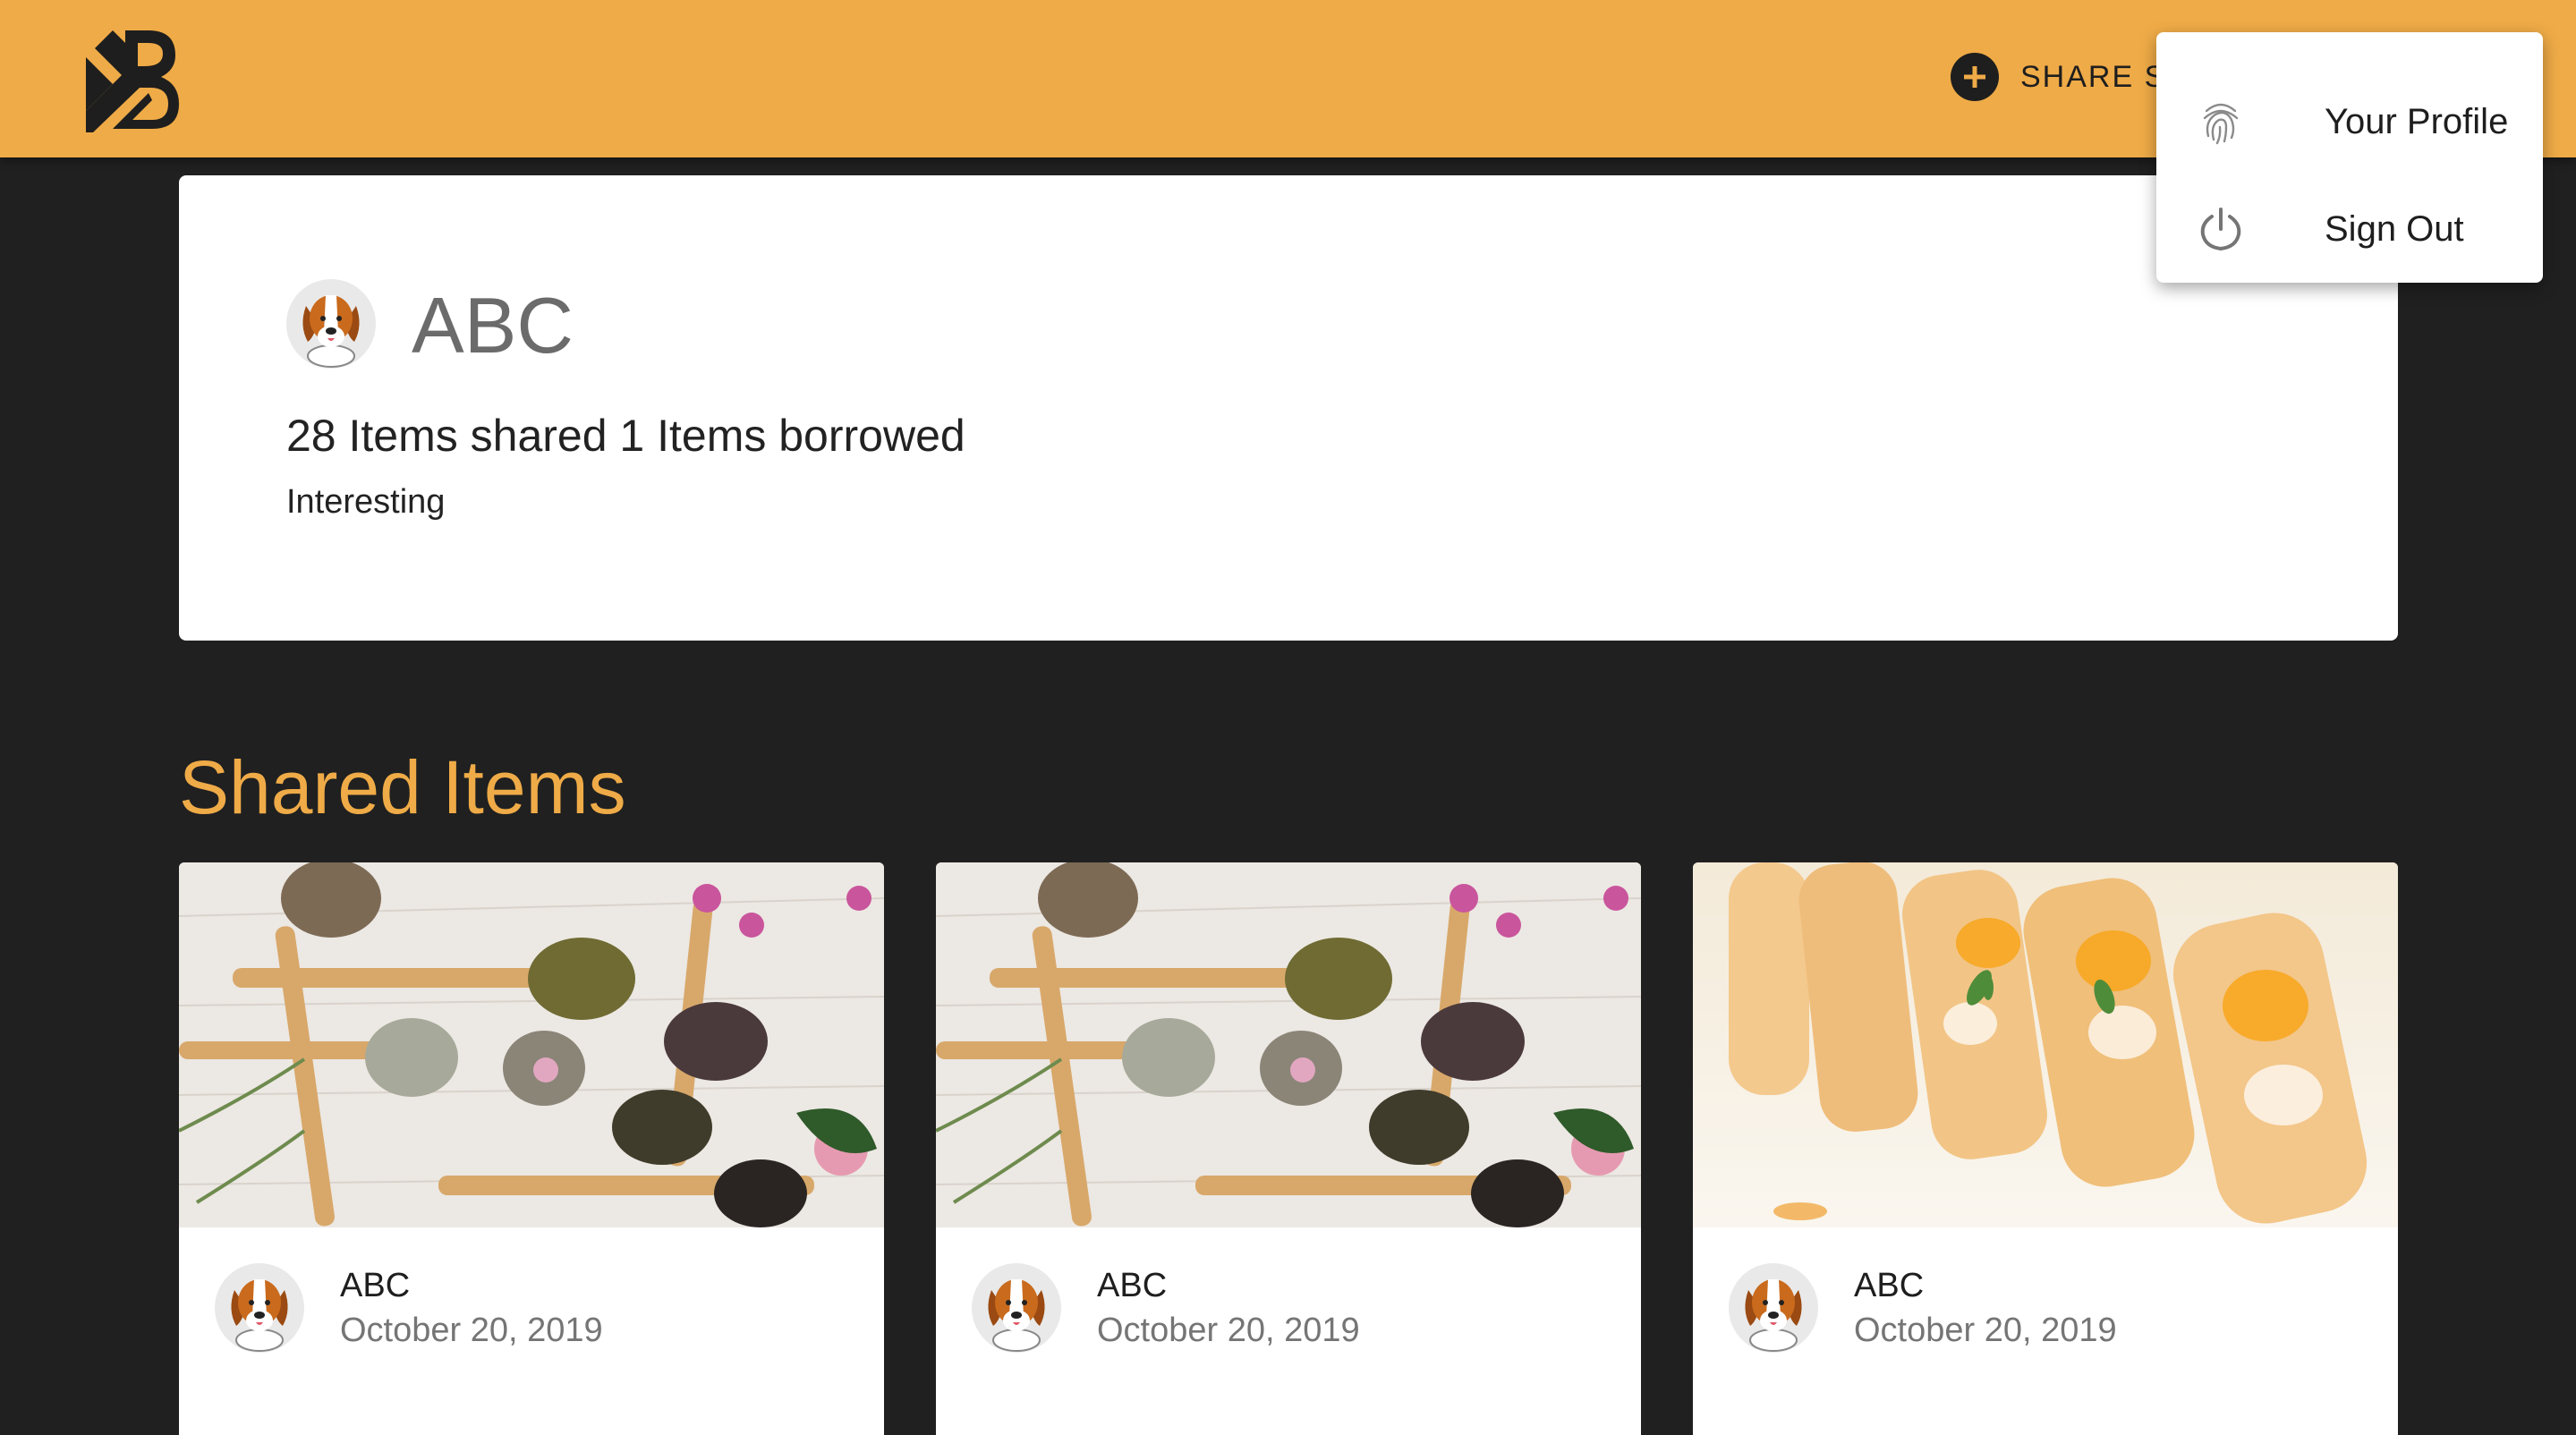 This screenshot has height=1435, width=2576. I want to click on profile-name: ABC, so click(493, 325).